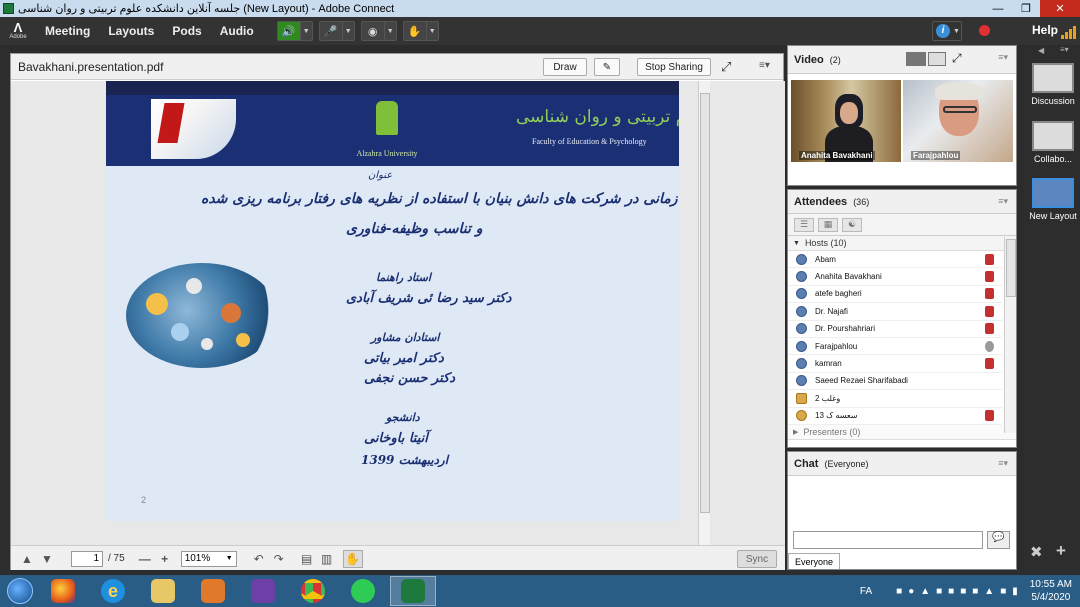  What do you see at coordinates (294, 31) in the screenshot?
I see `speaker-toggle: 🔊 ▼` at bounding box center [294, 31].